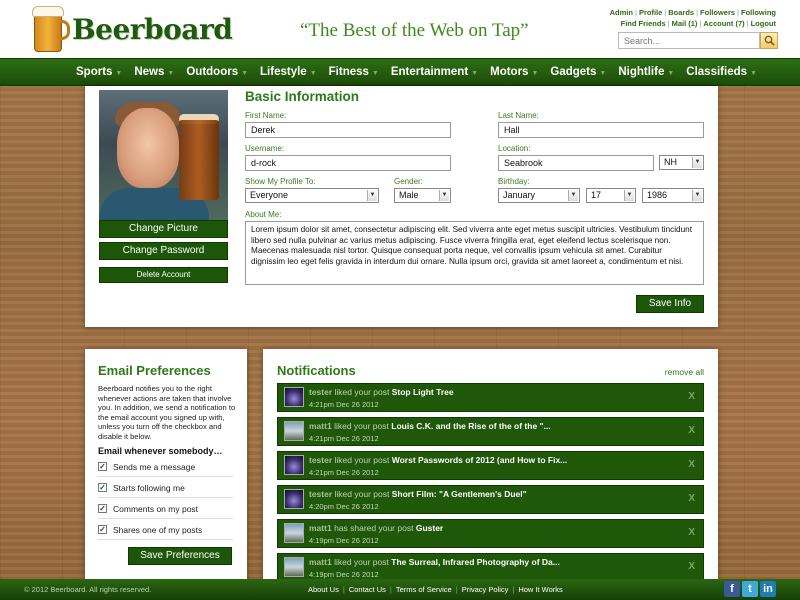 This screenshot has height=600, width=800. What do you see at coordinates (485, 589) in the screenshot?
I see `footer-link-privacy-policy: Privacy Policy` at bounding box center [485, 589].